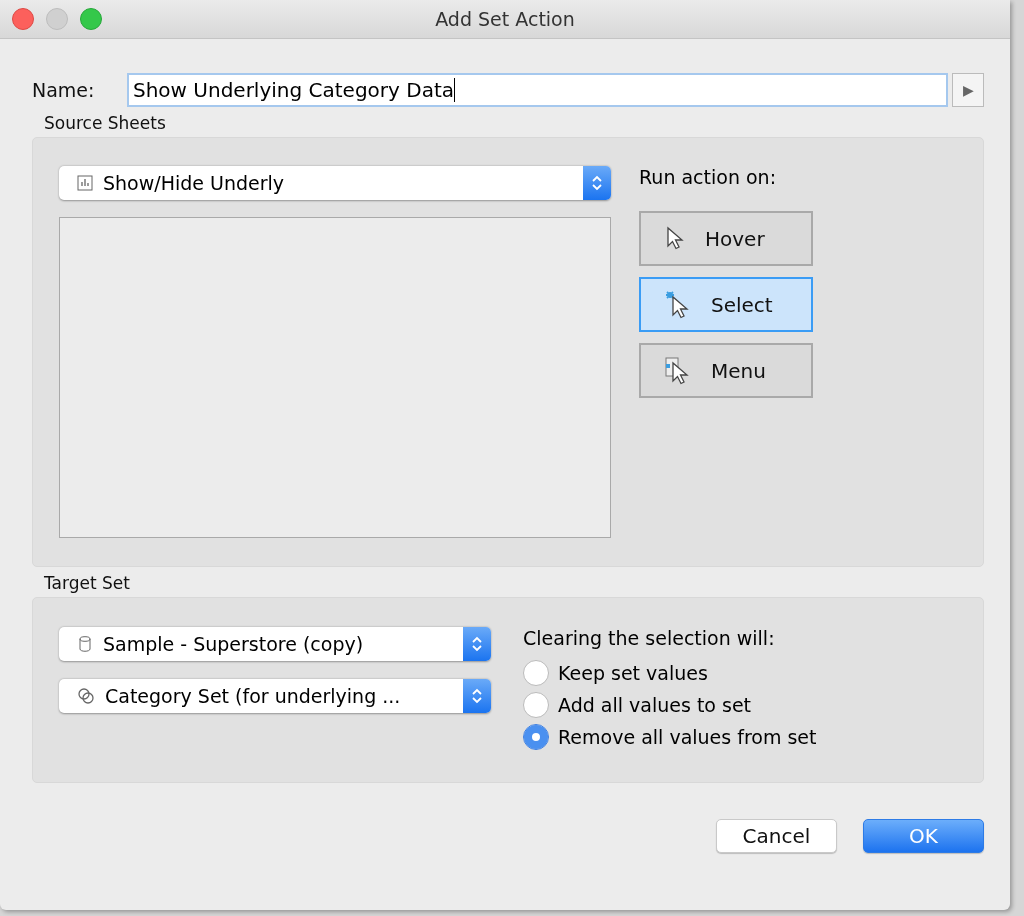  I want to click on zoom-button, so click(91, 19).